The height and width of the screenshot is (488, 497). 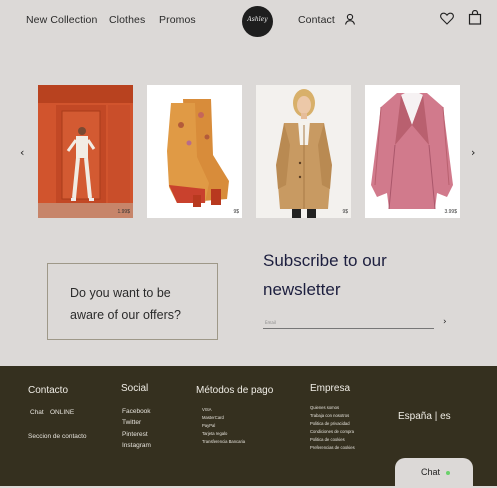 What do you see at coordinates (136, 445) in the screenshot?
I see `footer-social-instagram: Instagram` at bounding box center [136, 445].